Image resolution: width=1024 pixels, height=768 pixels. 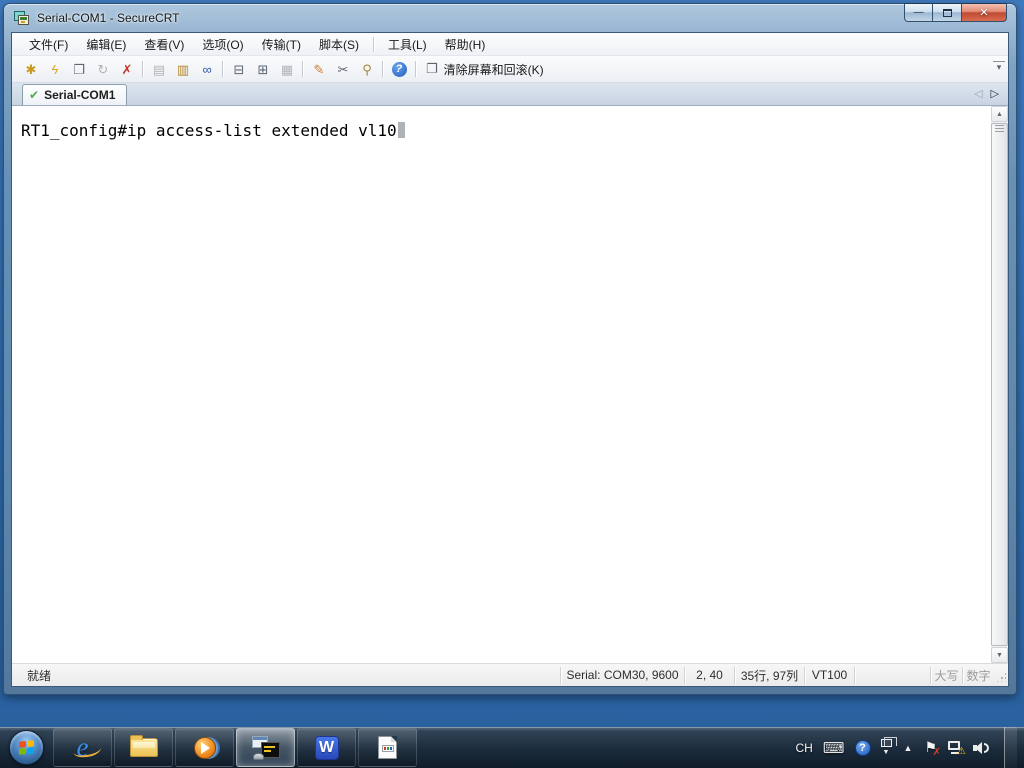 What do you see at coordinates (510, 17) in the screenshot?
I see `title-bar: Serial-COM1 - SecureCRT — ✕` at bounding box center [510, 17].